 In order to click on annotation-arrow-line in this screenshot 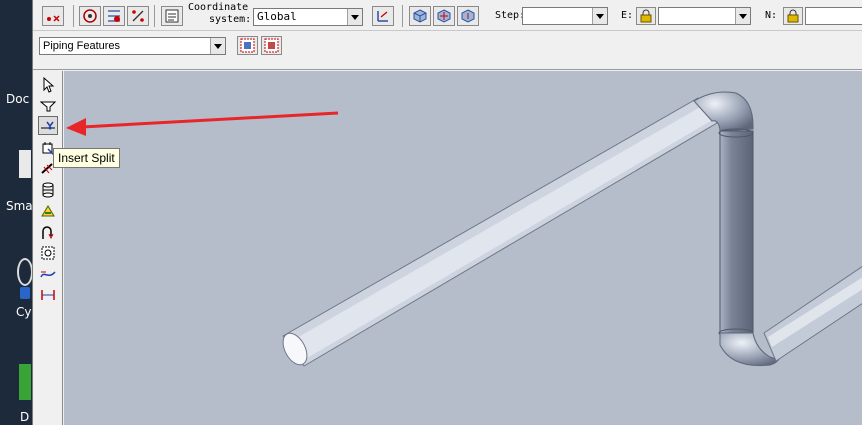, I will do `click(210, 120)`.